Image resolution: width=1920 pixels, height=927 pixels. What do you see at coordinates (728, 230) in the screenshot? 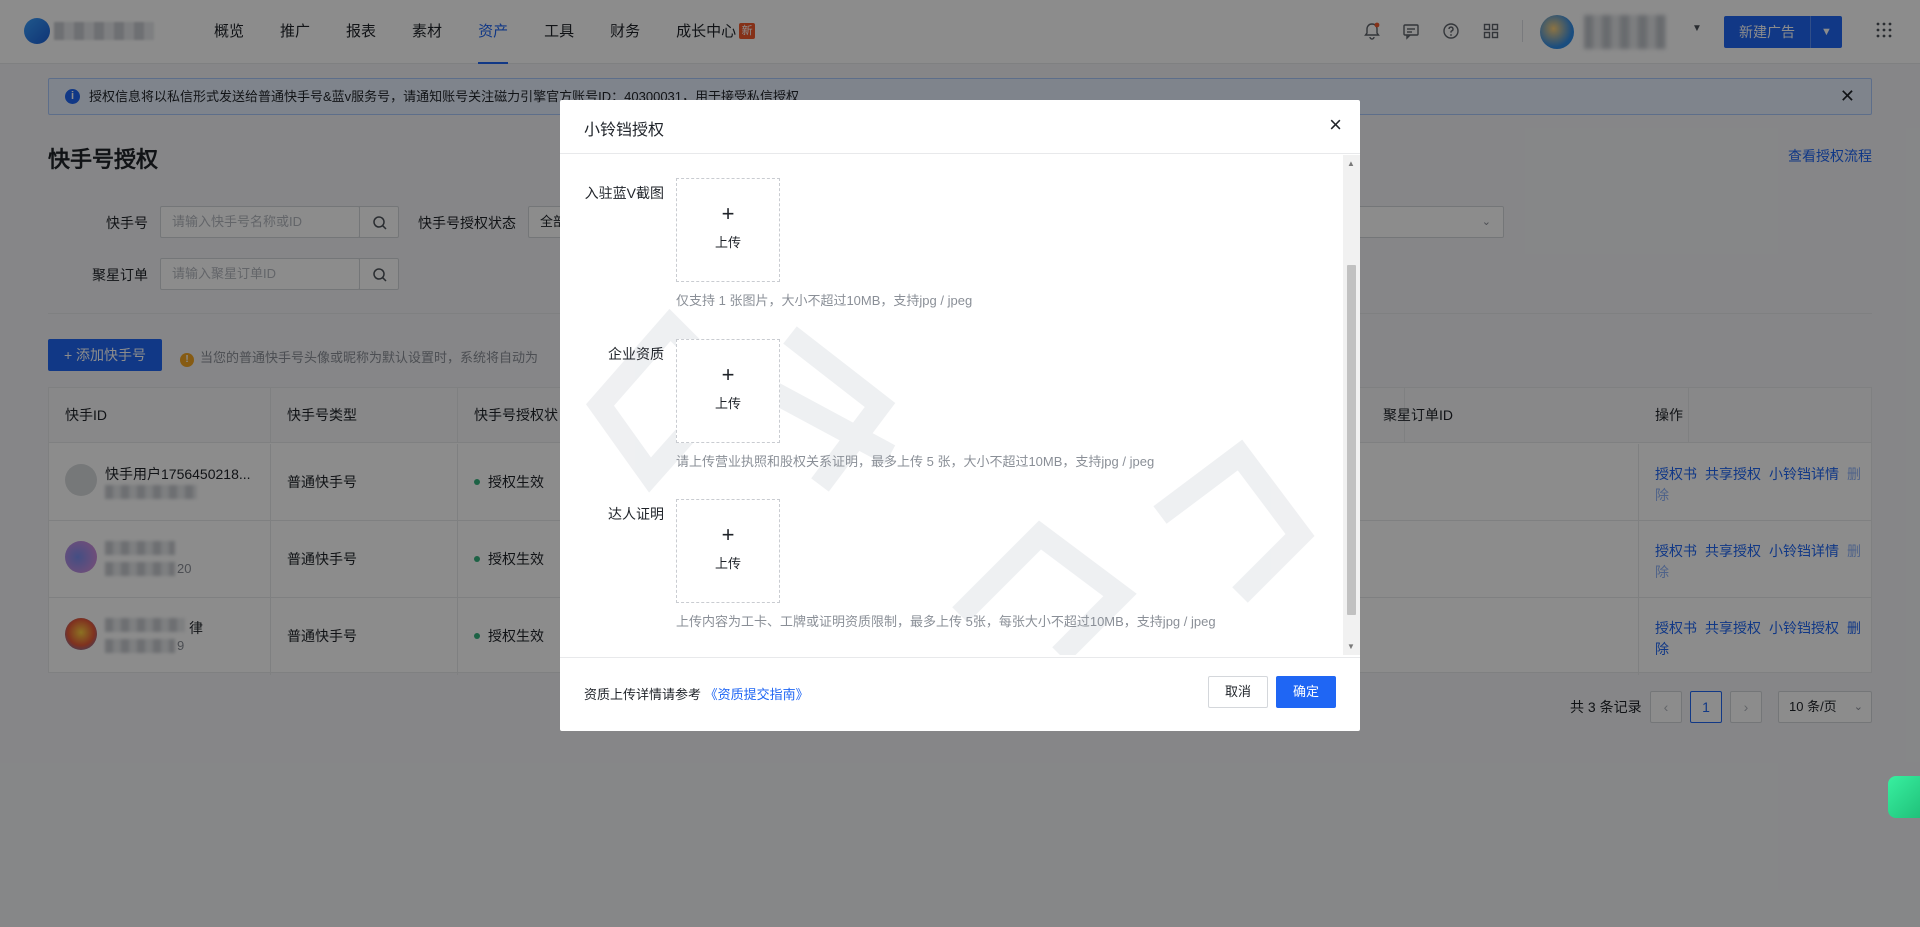
I see `upload-blue-v-screenshot: + 上传` at bounding box center [728, 230].